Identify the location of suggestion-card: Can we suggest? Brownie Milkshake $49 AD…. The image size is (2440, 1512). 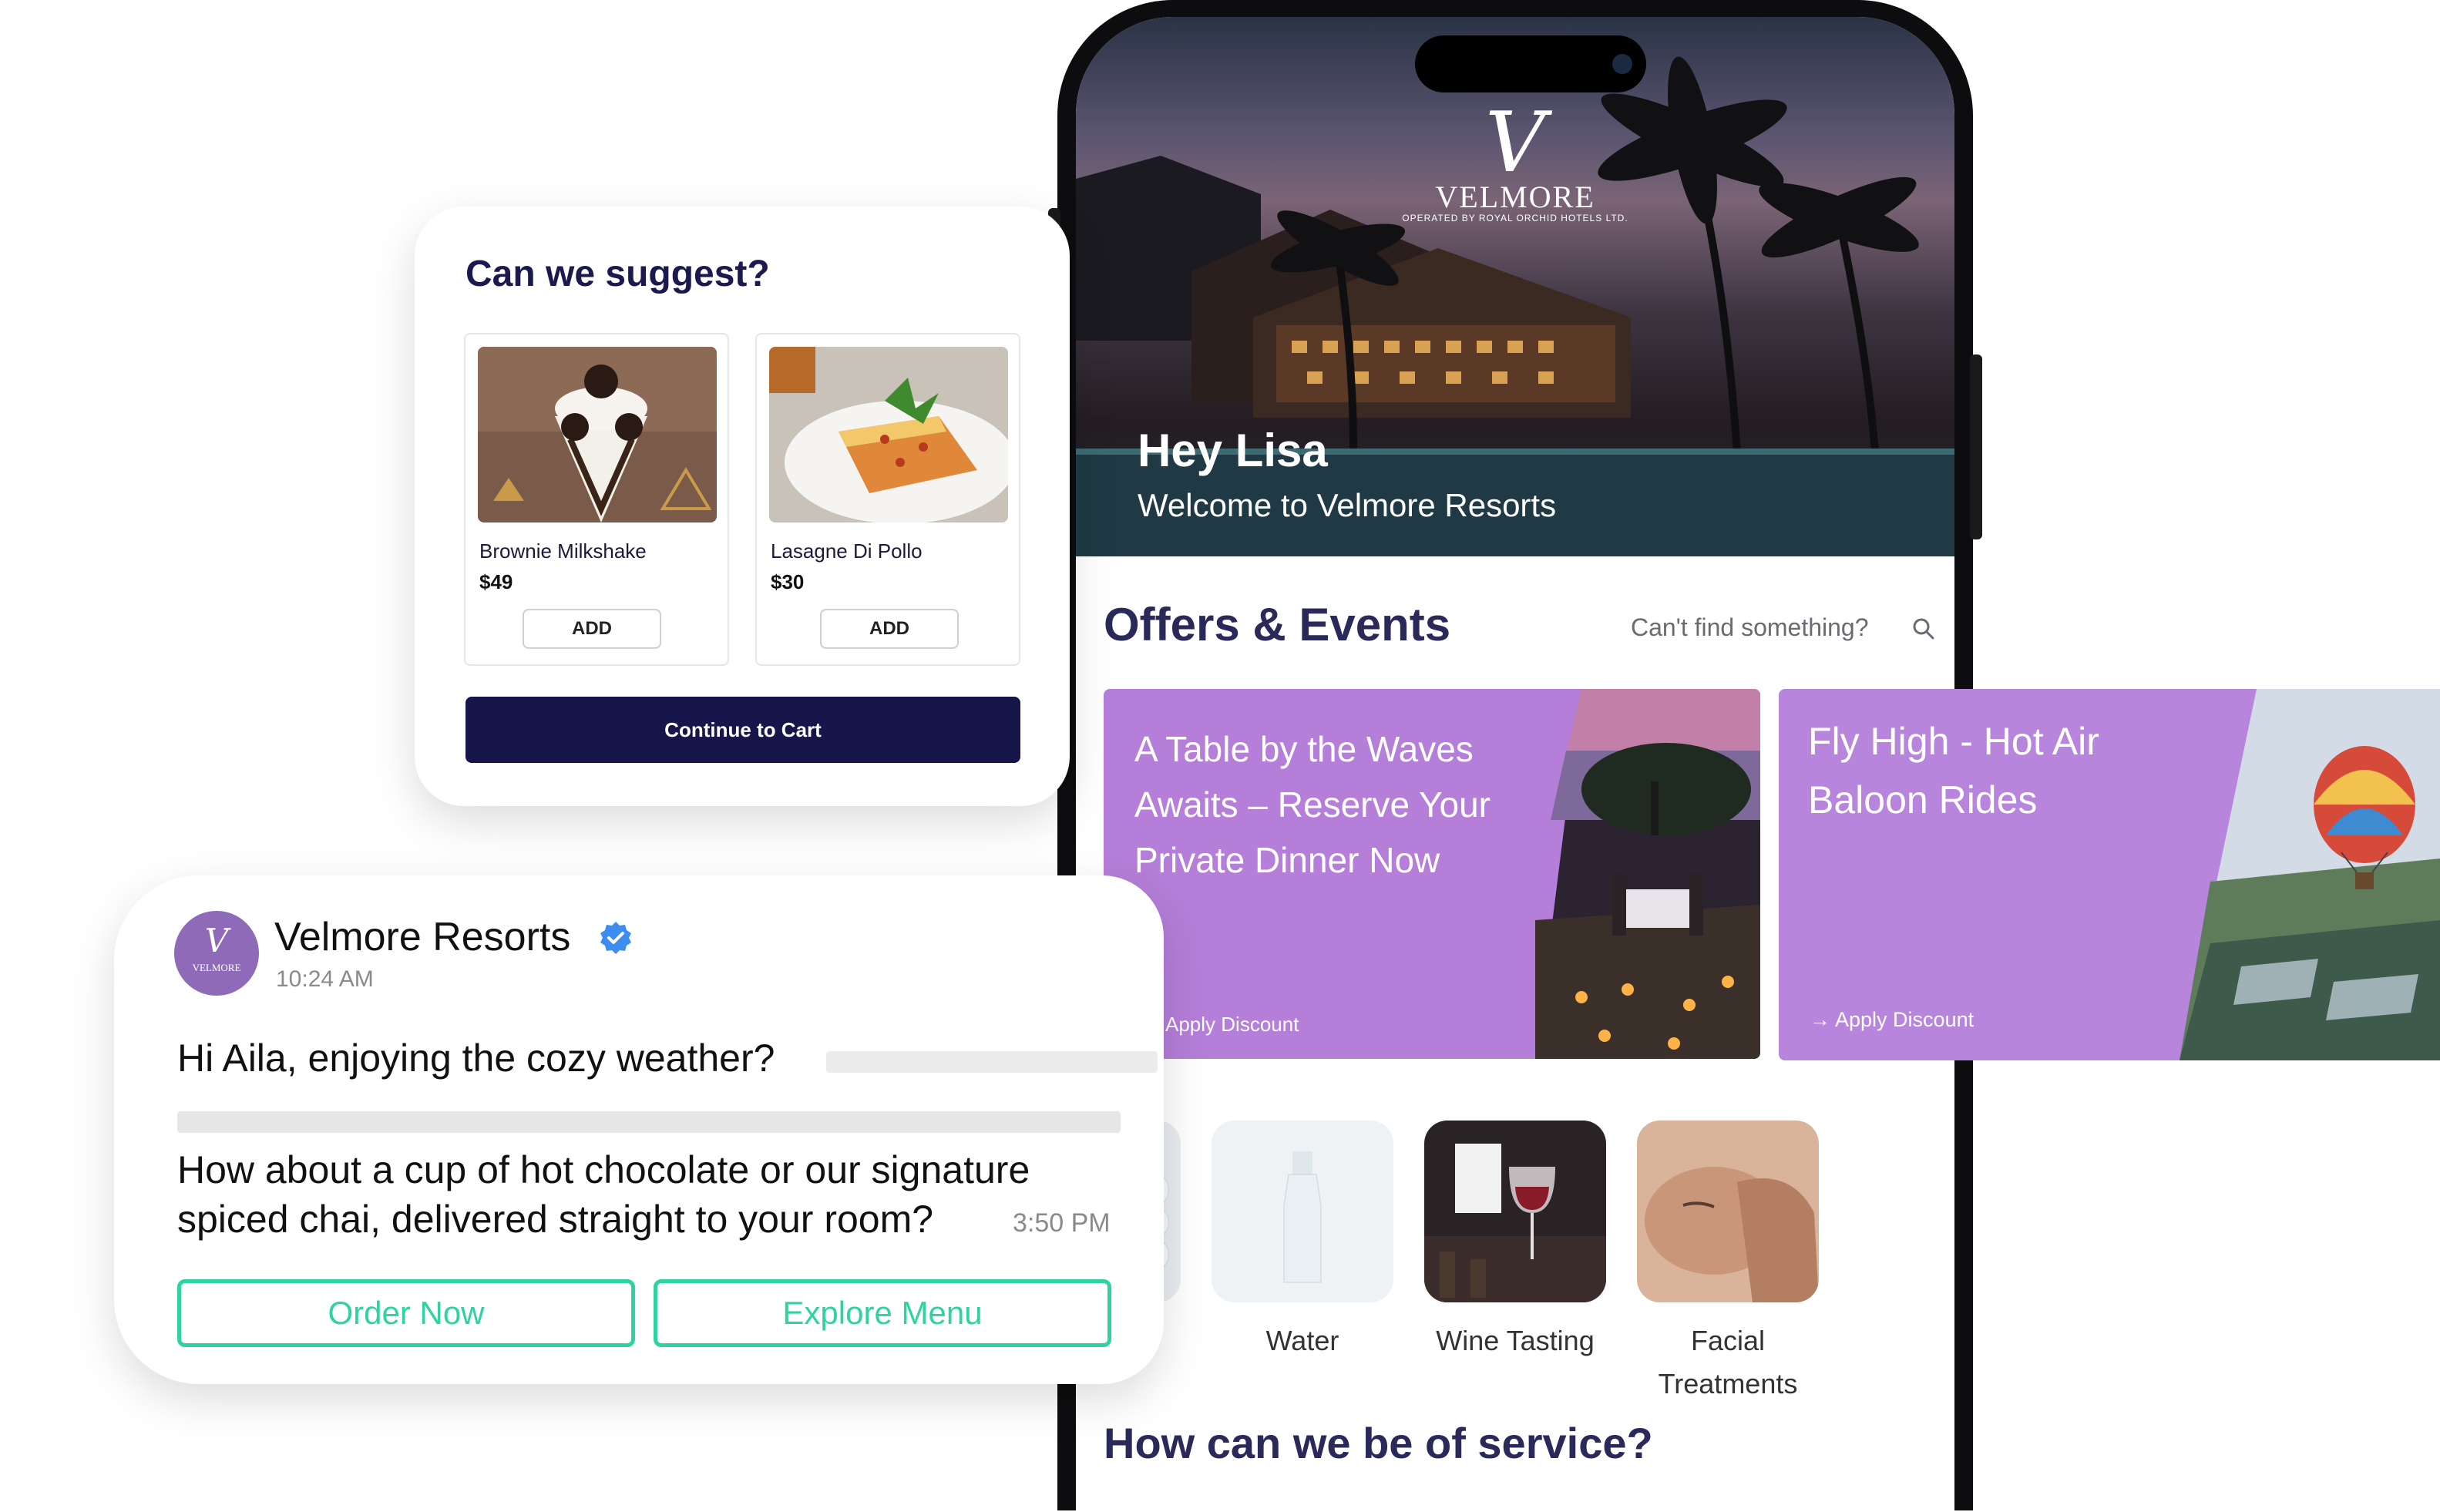
(743, 506).